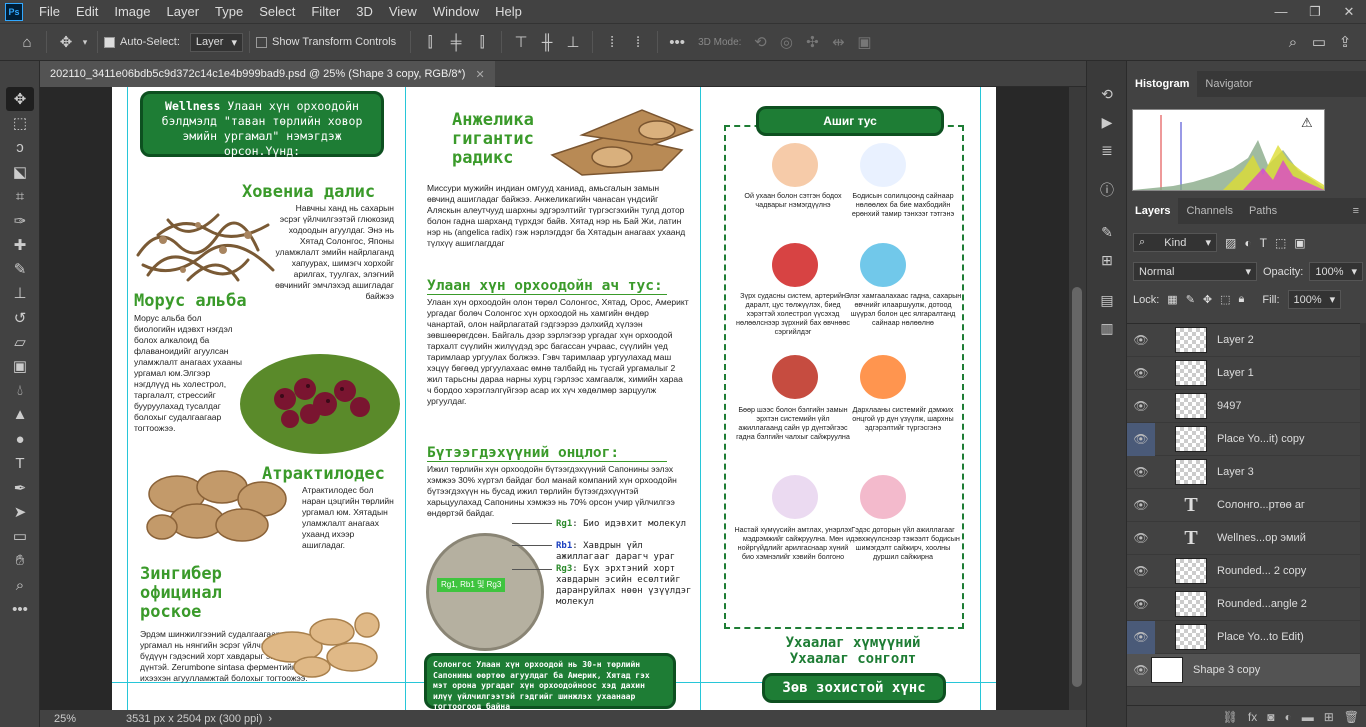 The image size is (1366, 727). I want to click on layer-row: 👁︎ 9497, so click(1243, 406).